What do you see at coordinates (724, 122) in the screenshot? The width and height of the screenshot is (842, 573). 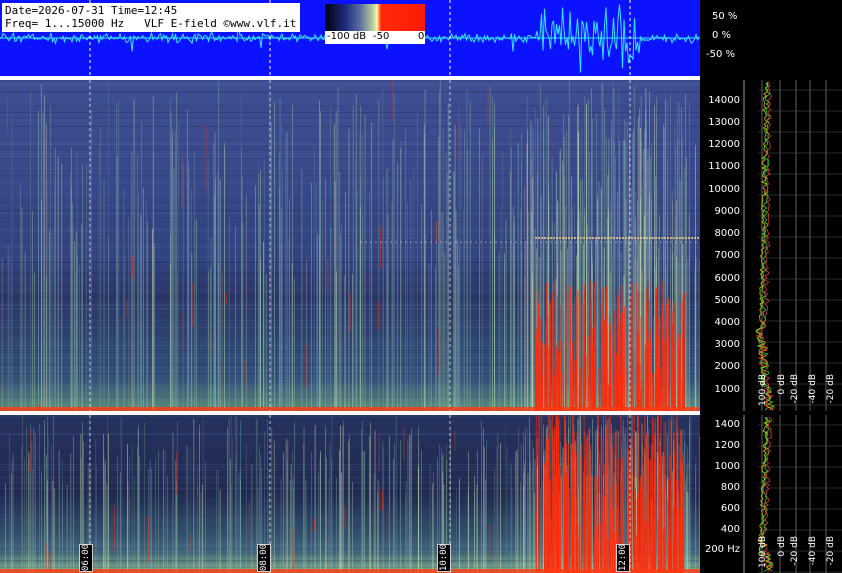 I see `freq-tick: 13000` at bounding box center [724, 122].